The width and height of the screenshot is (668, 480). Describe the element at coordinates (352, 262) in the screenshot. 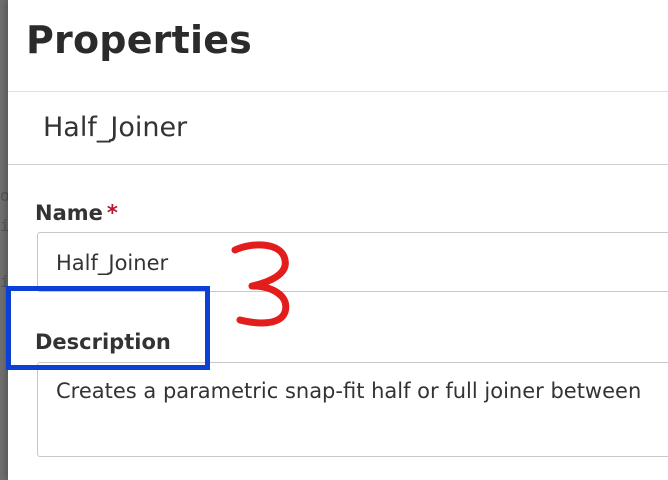

I see `name-input: Half_Joiner` at that location.